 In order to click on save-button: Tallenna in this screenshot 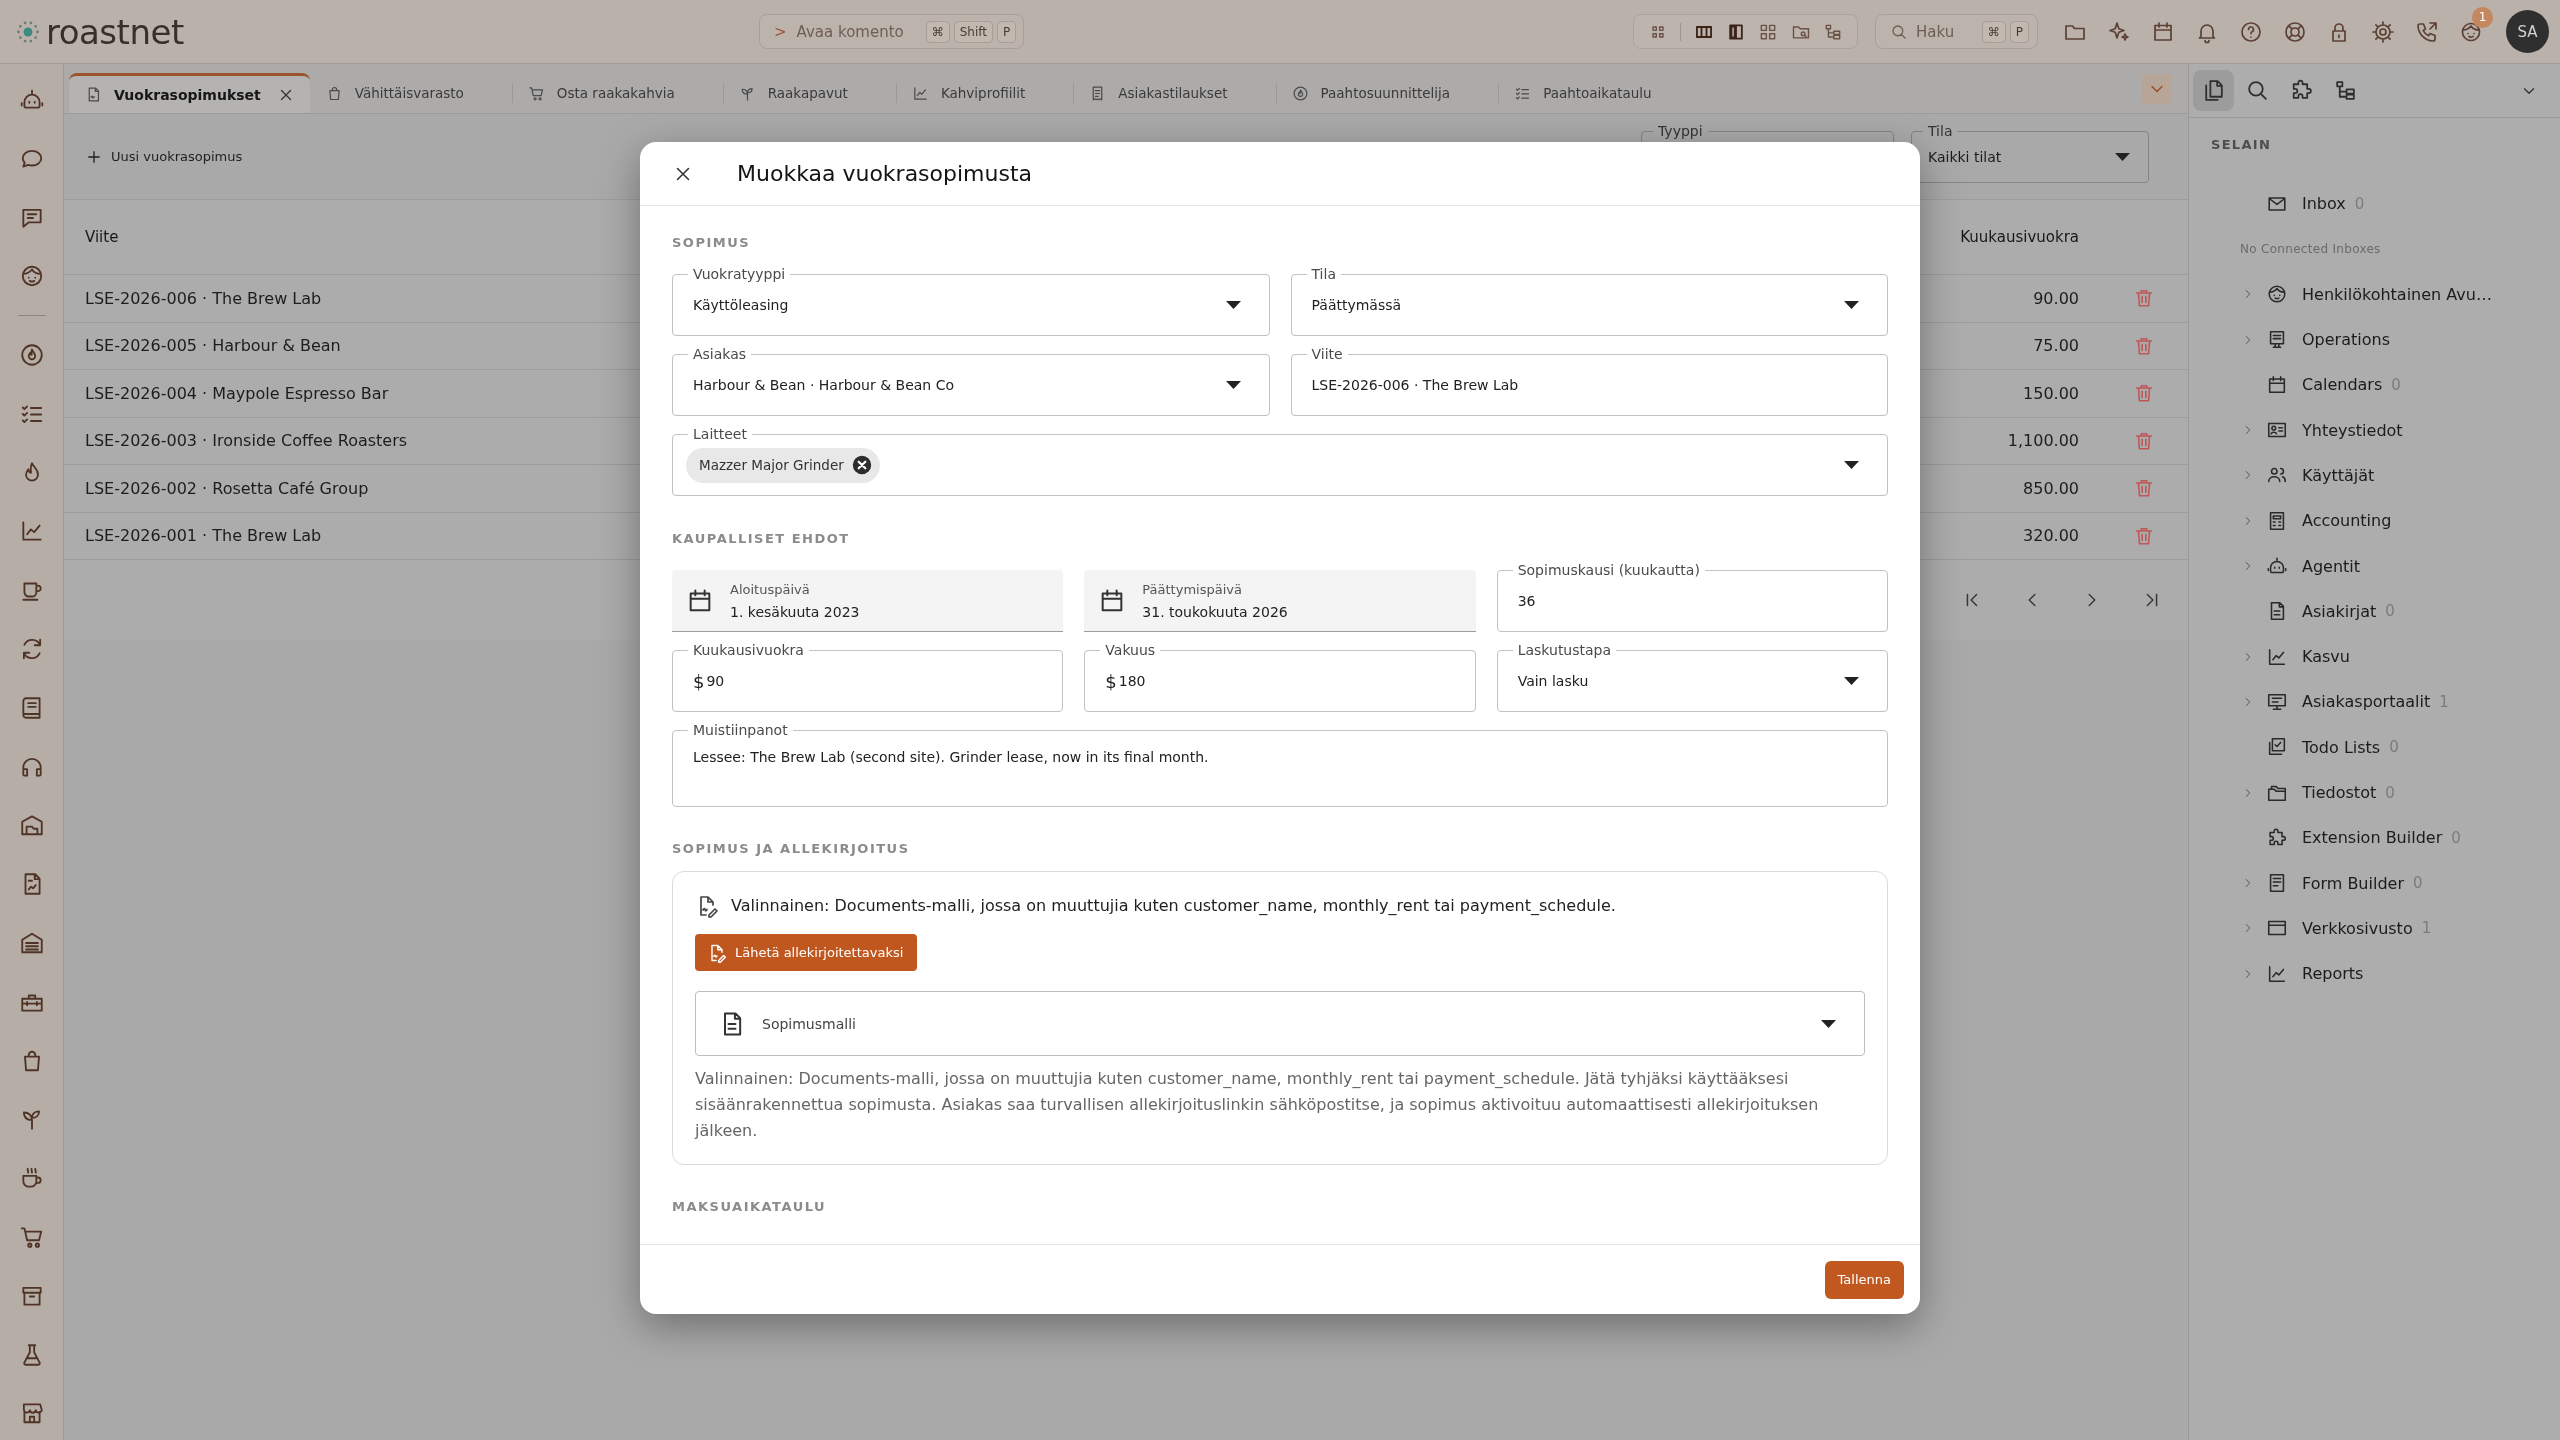, I will do `click(1864, 1279)`.